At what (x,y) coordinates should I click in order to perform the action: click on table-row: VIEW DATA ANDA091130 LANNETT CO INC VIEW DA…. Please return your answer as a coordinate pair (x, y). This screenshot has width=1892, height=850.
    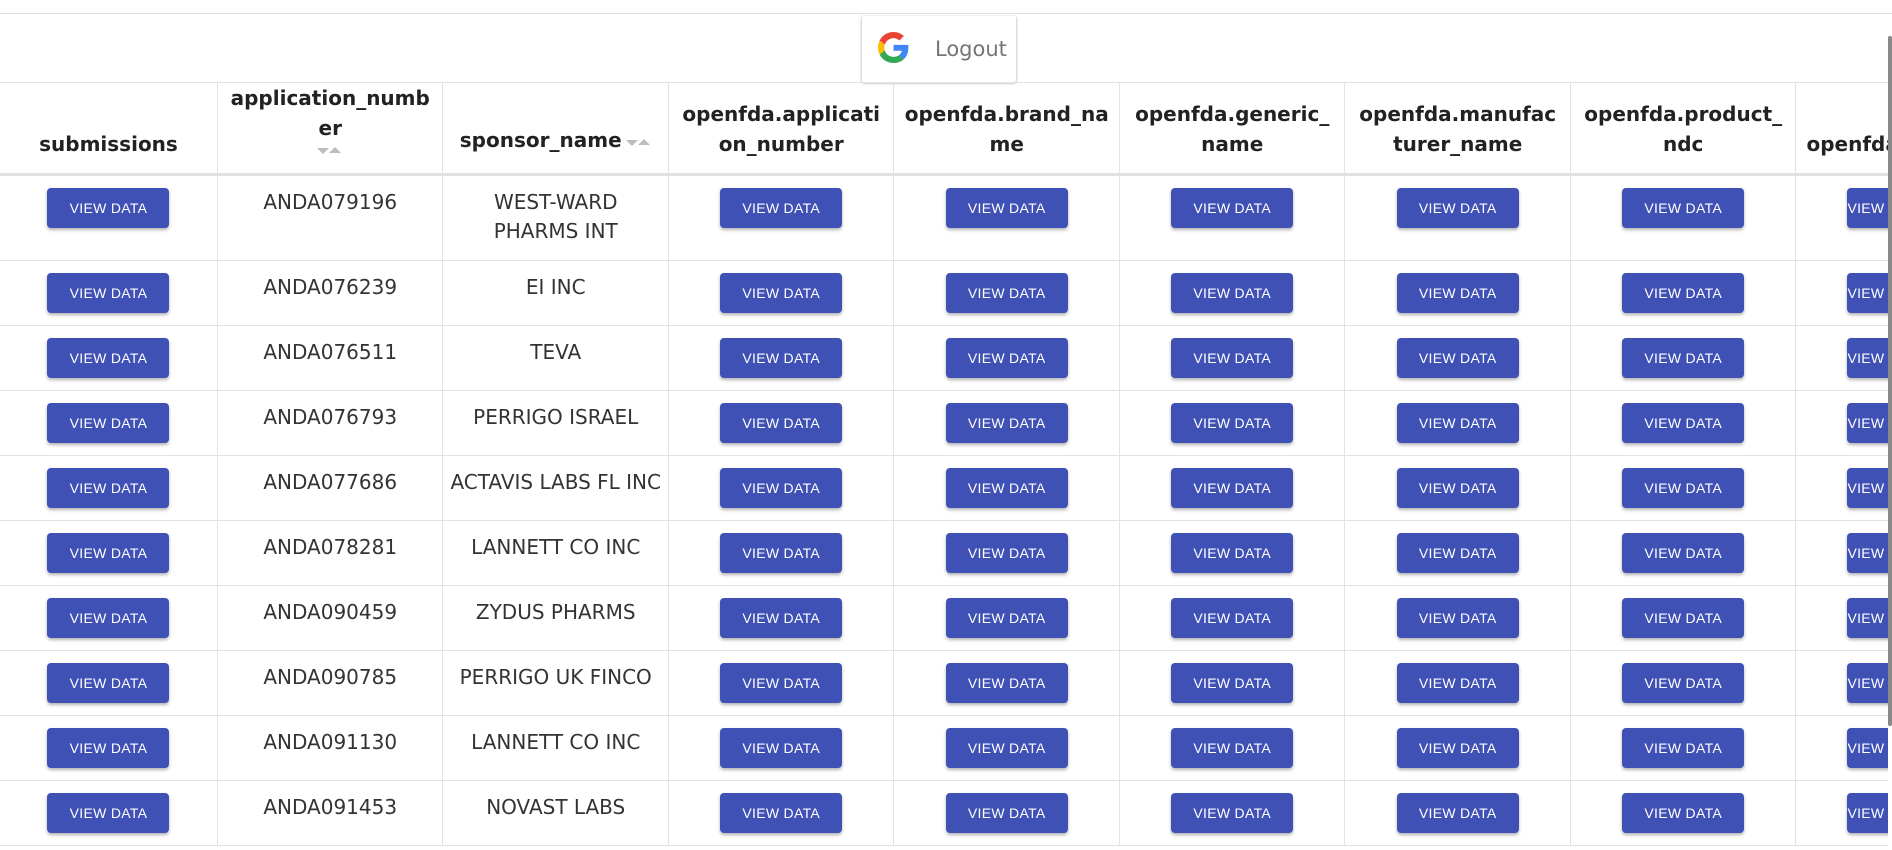
    Looking at the image, I should click on (944, 748).